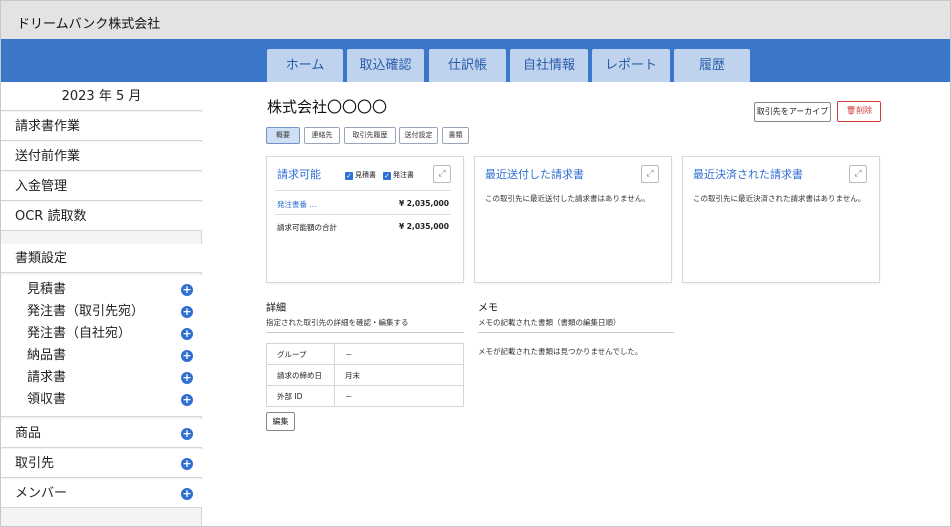  What do you see at coordinates (534, 174) in the screenshot?
I see `recent-sent-title: 最近送付した請求書` at bounding box center [534, 174].